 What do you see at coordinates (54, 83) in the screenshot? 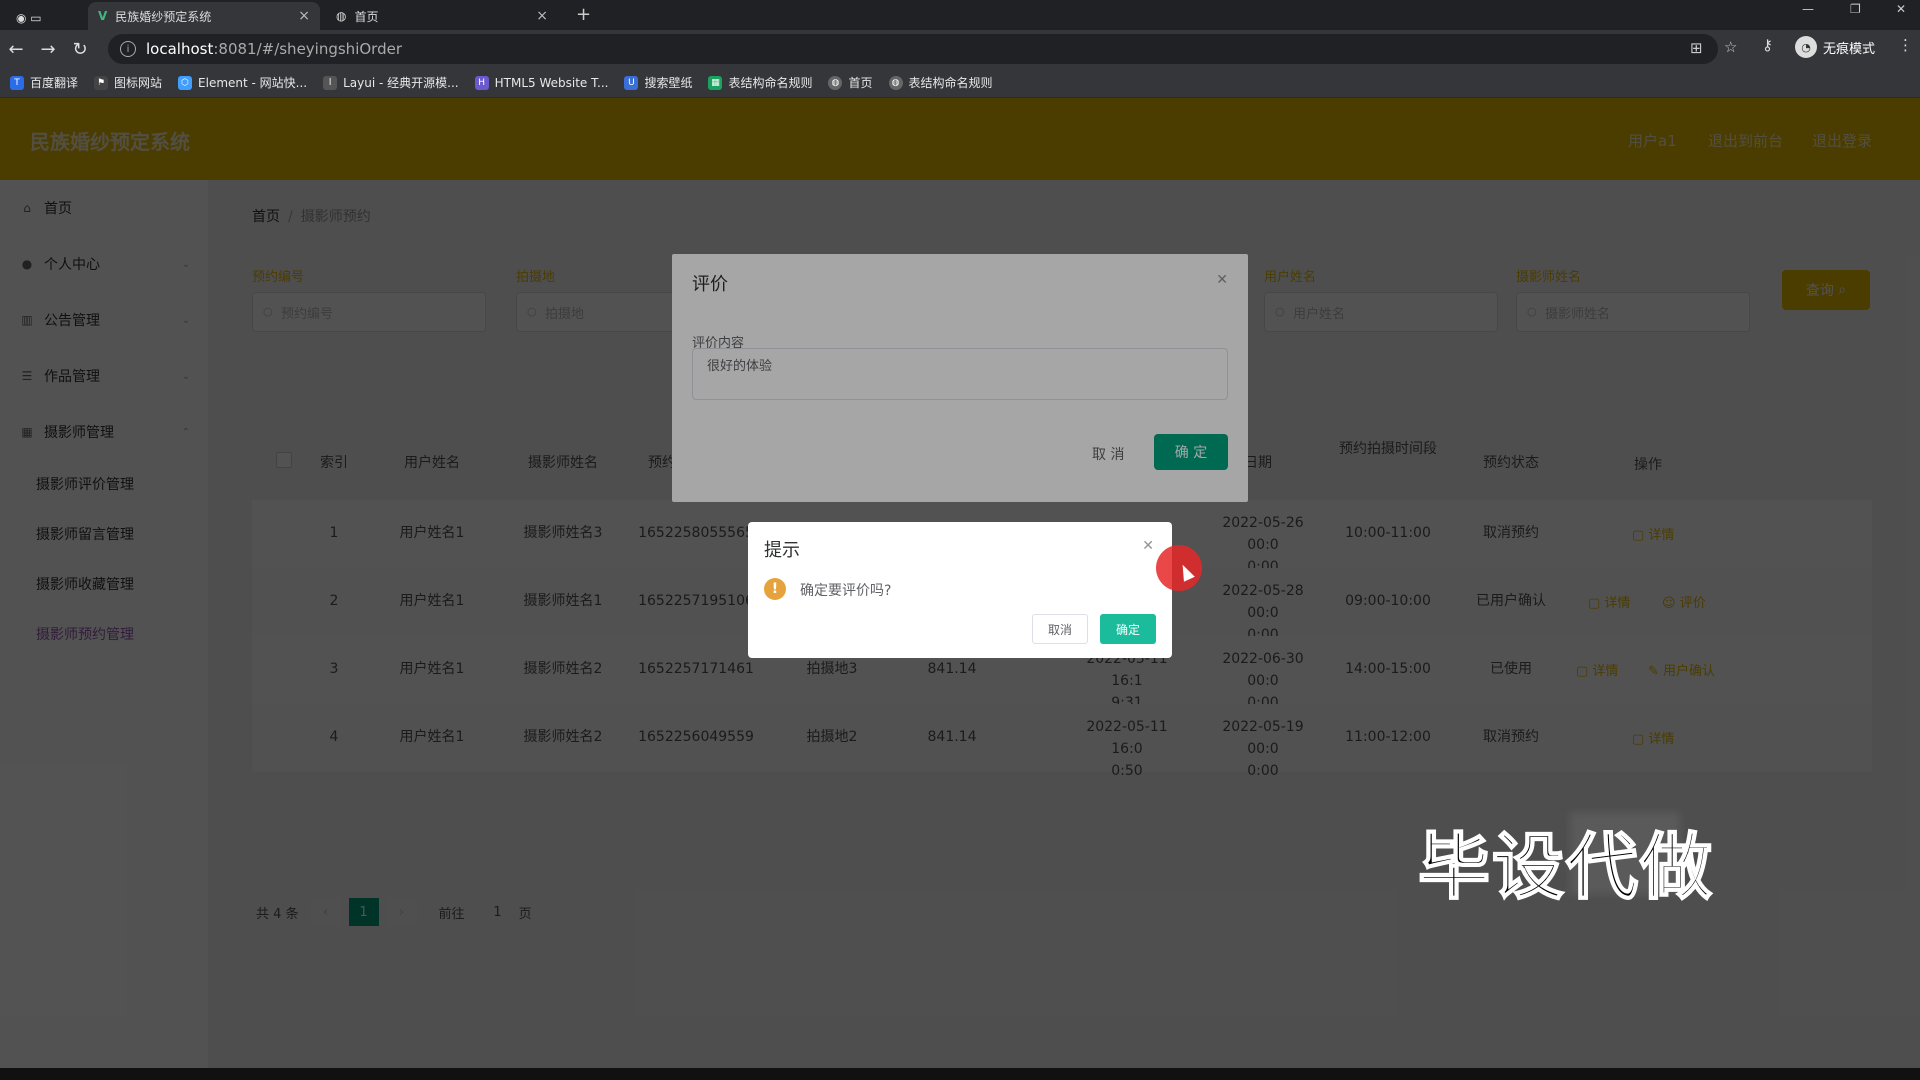
I see `bookmark-label: 百度翻译` at bounding box center [54, 83].